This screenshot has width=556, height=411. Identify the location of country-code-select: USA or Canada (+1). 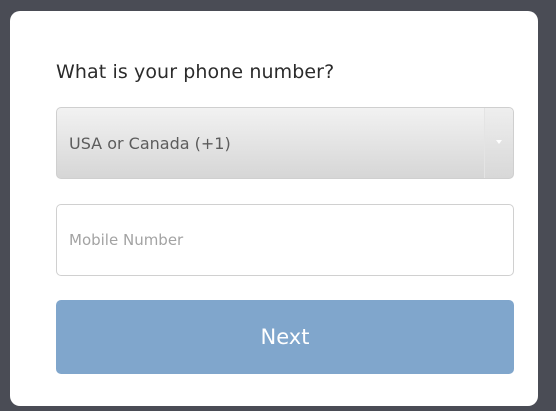
(285, 143).